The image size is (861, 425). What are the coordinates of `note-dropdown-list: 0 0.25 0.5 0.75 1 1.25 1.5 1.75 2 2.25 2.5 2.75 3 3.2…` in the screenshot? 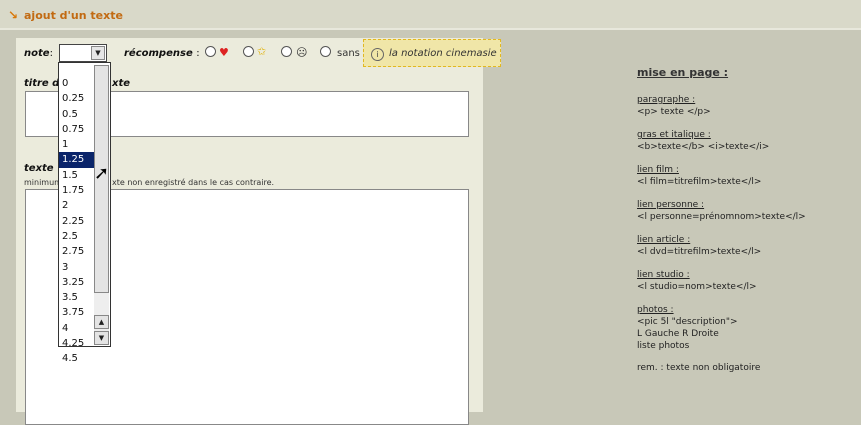 It's located at (84, 213).